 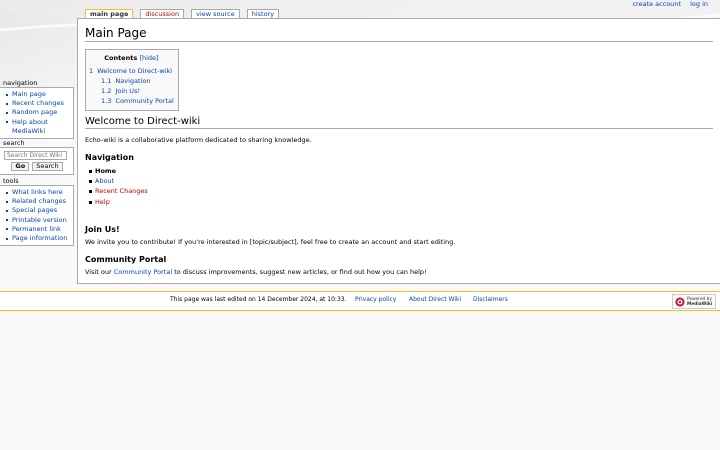 I want to click on community-portal-link: Community Portal, so click(x=143, y=272).